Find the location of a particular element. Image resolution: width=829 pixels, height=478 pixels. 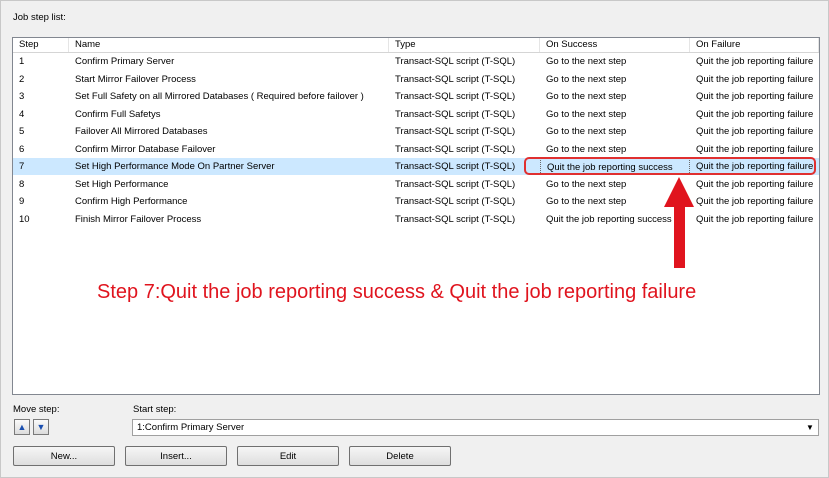

step-cell: 4 is located at coordinates (22, 114).